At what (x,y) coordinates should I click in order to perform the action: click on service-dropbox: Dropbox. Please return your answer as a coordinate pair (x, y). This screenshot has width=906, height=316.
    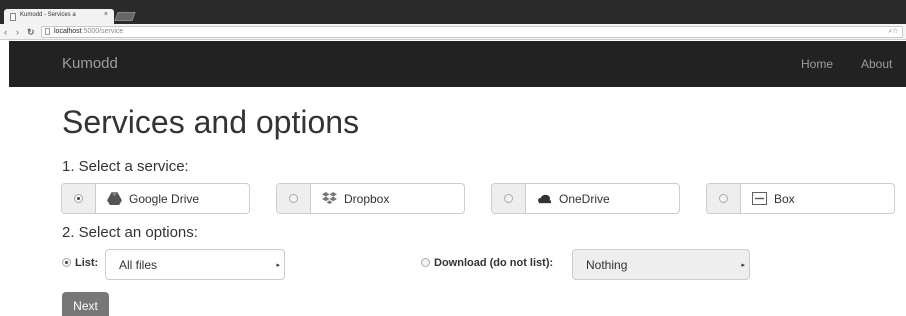
    Looking at the image, I should click on (370, 198).